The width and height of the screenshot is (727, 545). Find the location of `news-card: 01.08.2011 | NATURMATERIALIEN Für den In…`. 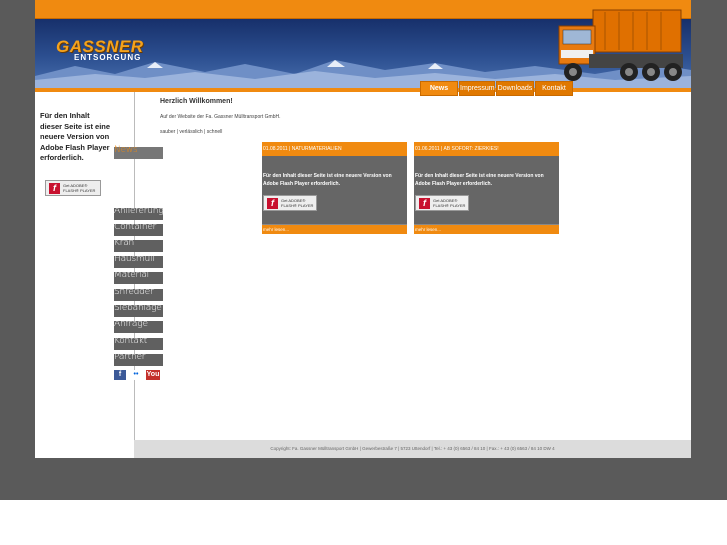

news-card: 01.08.2011 | NATURMATERIALIEN Für den In… is located at coordinates (334, 188).